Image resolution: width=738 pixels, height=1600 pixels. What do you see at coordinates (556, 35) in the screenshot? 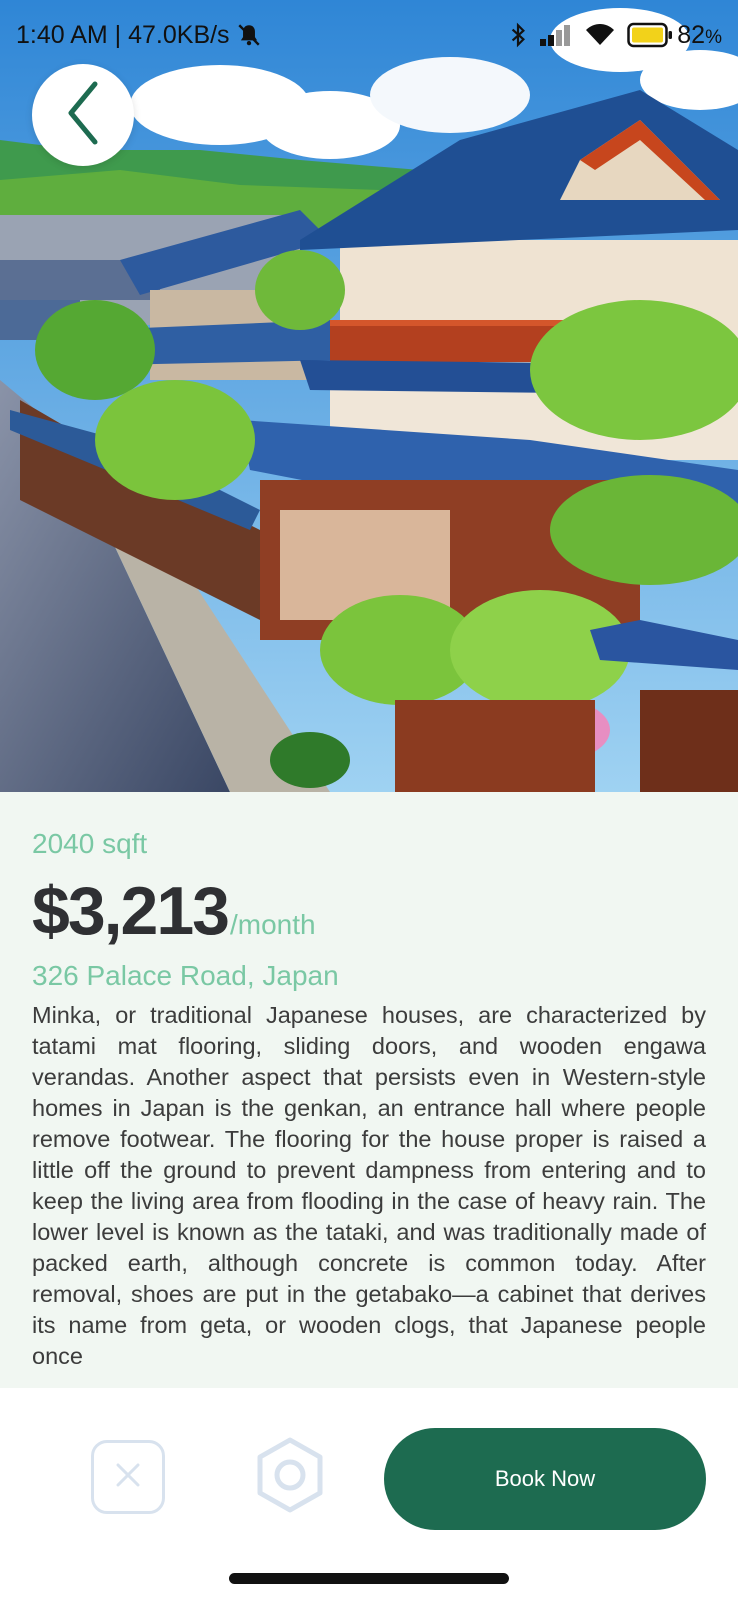
I see `signal-icon` at bounding box center [556, 35].